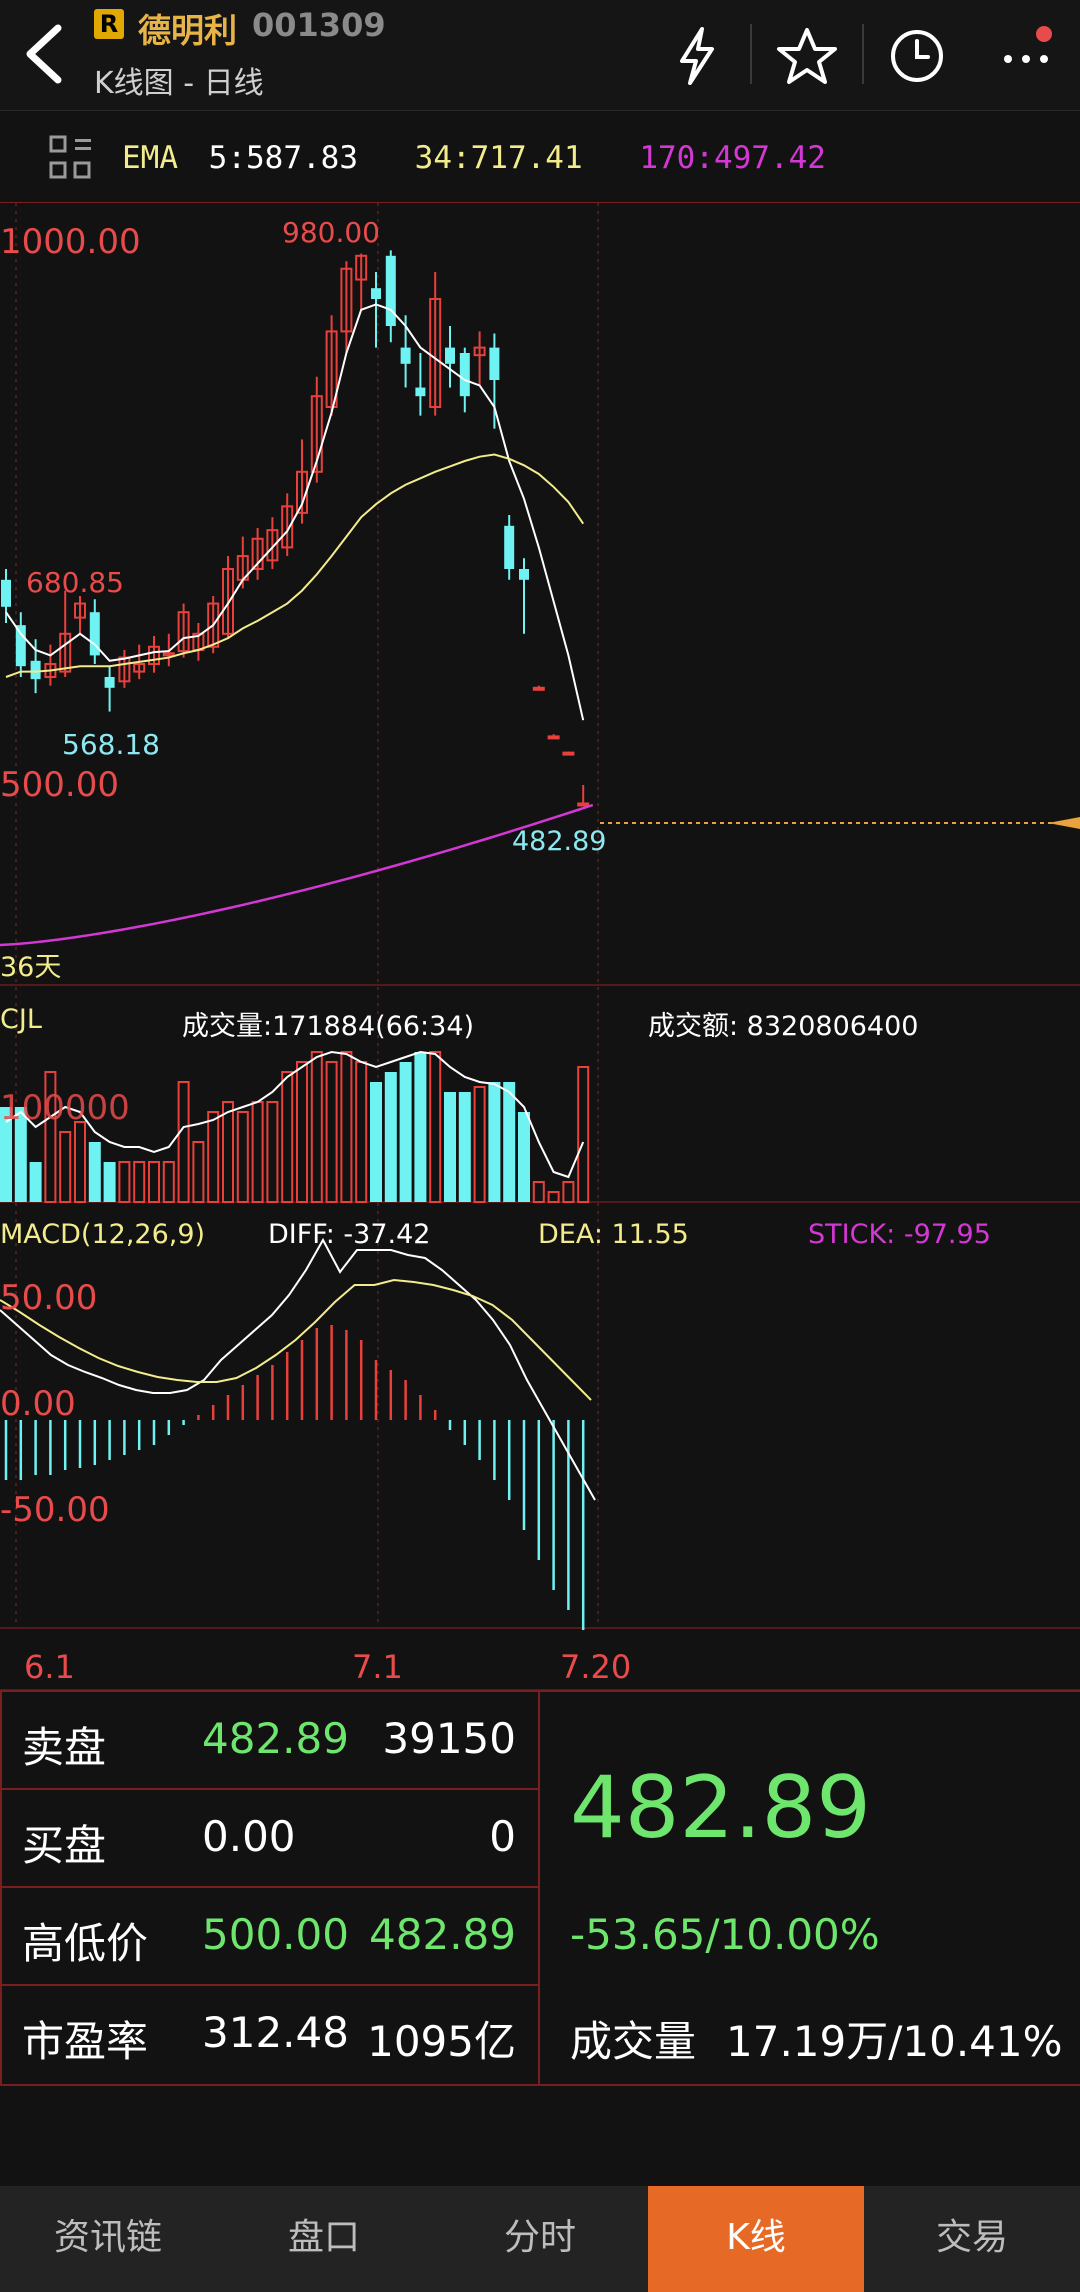  I want to click on amount-label: 成交额: 8320806400, so click(783, 1026).